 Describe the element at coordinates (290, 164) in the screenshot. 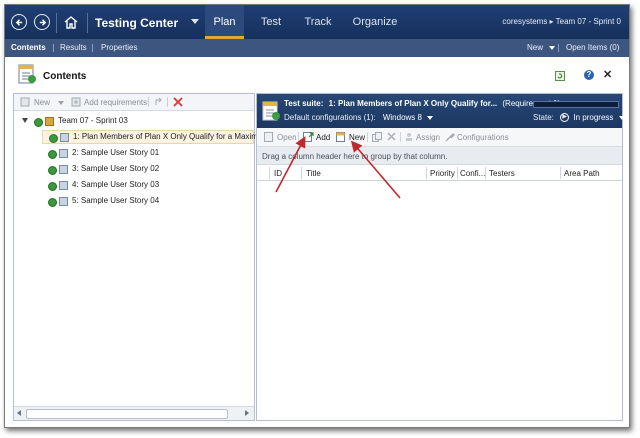

I see `arrow-to-add-button` at that location.